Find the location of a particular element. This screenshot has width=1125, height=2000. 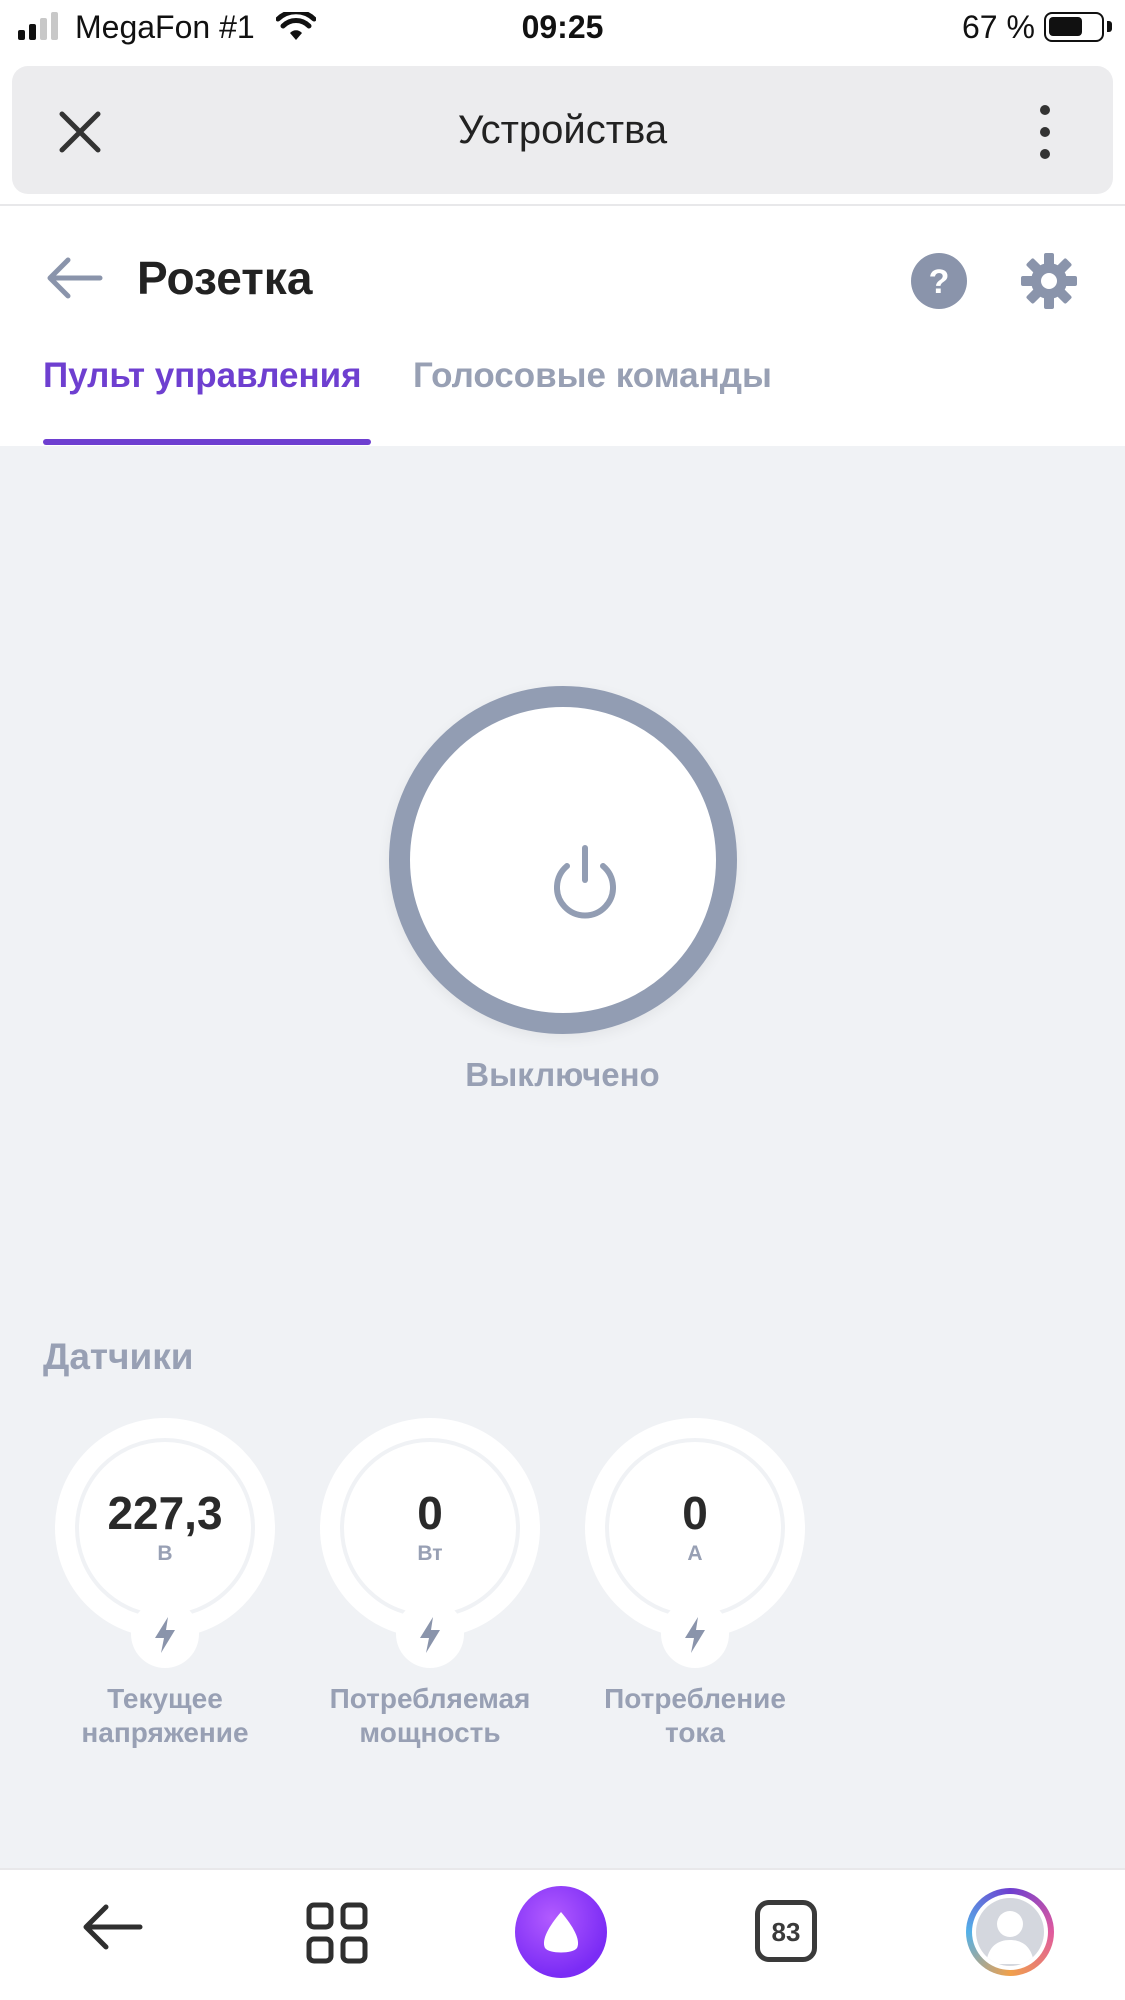

more-vertical-icon is located at coordinates (1045, 132).